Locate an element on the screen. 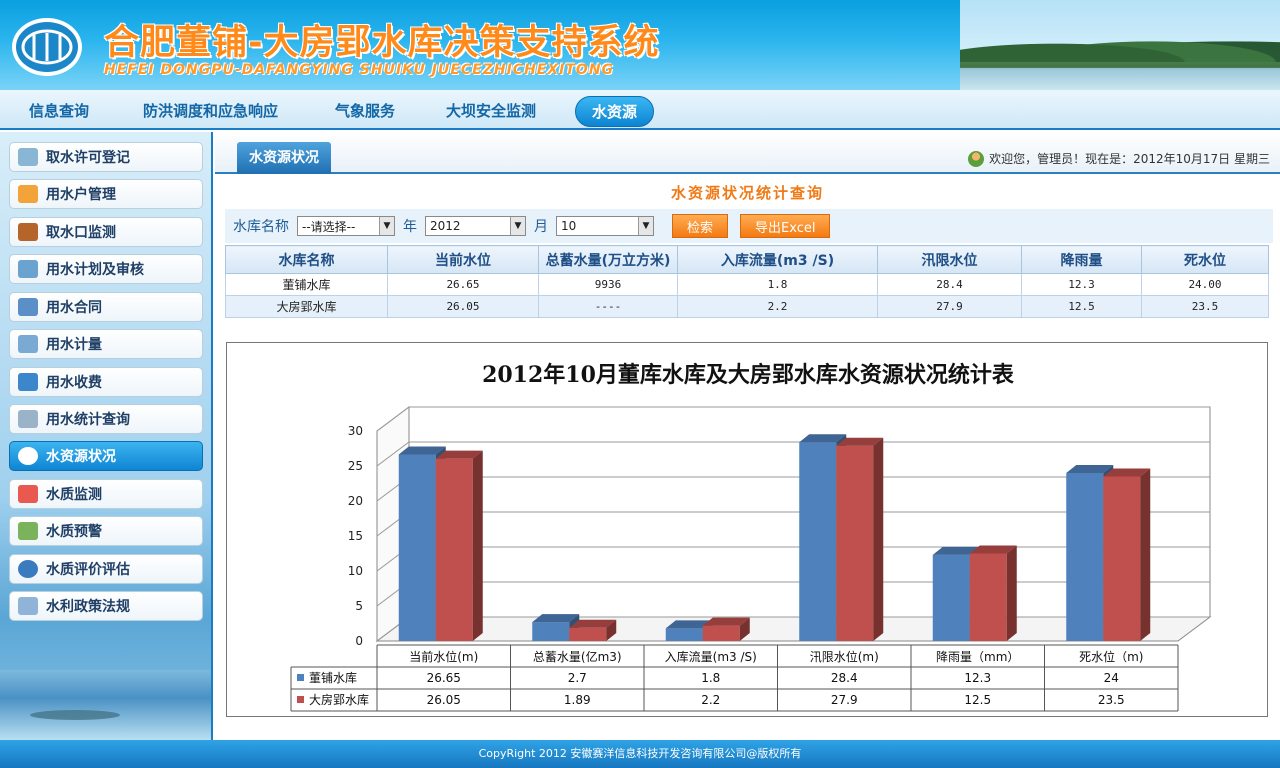  header-scenery-image is located at coordinates (1120, 45).